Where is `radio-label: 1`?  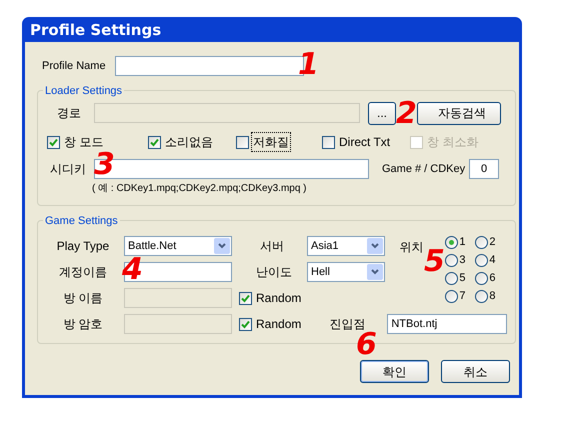
radio-label: 1 is located at coordinates (462, 242).